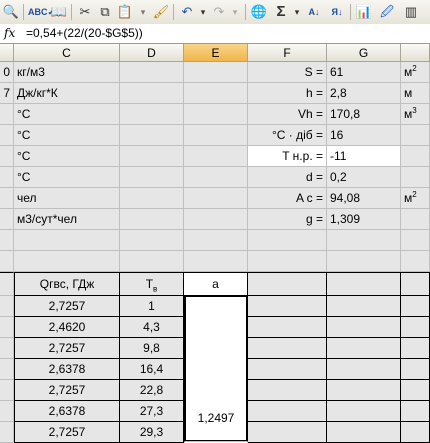 The height and width of the screenshot is (443, 430). What do you see at coordinates (364, 261) in the screenshot?
I see `cell-g10` at bounding box center [364, 261].